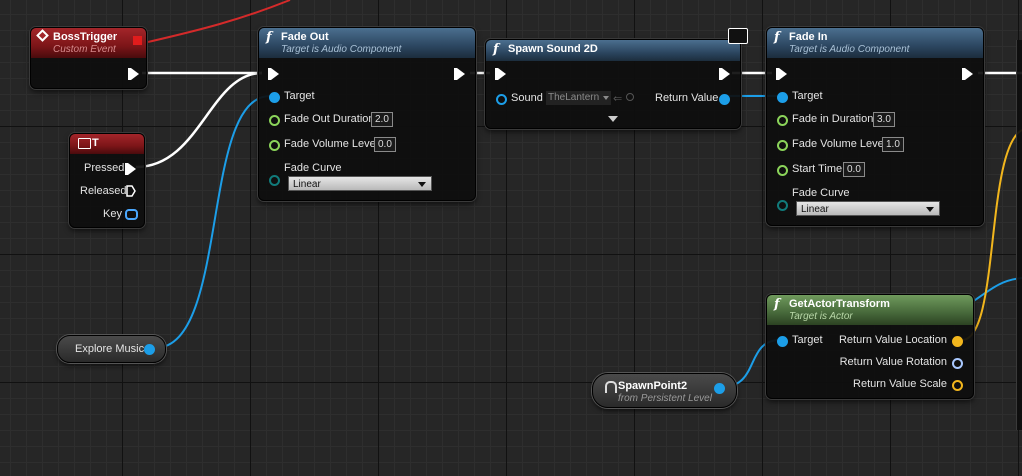 The image size is (1022, 476). I want to click on node-header: f Fade In Target is Audio Component, so click(875, 43).